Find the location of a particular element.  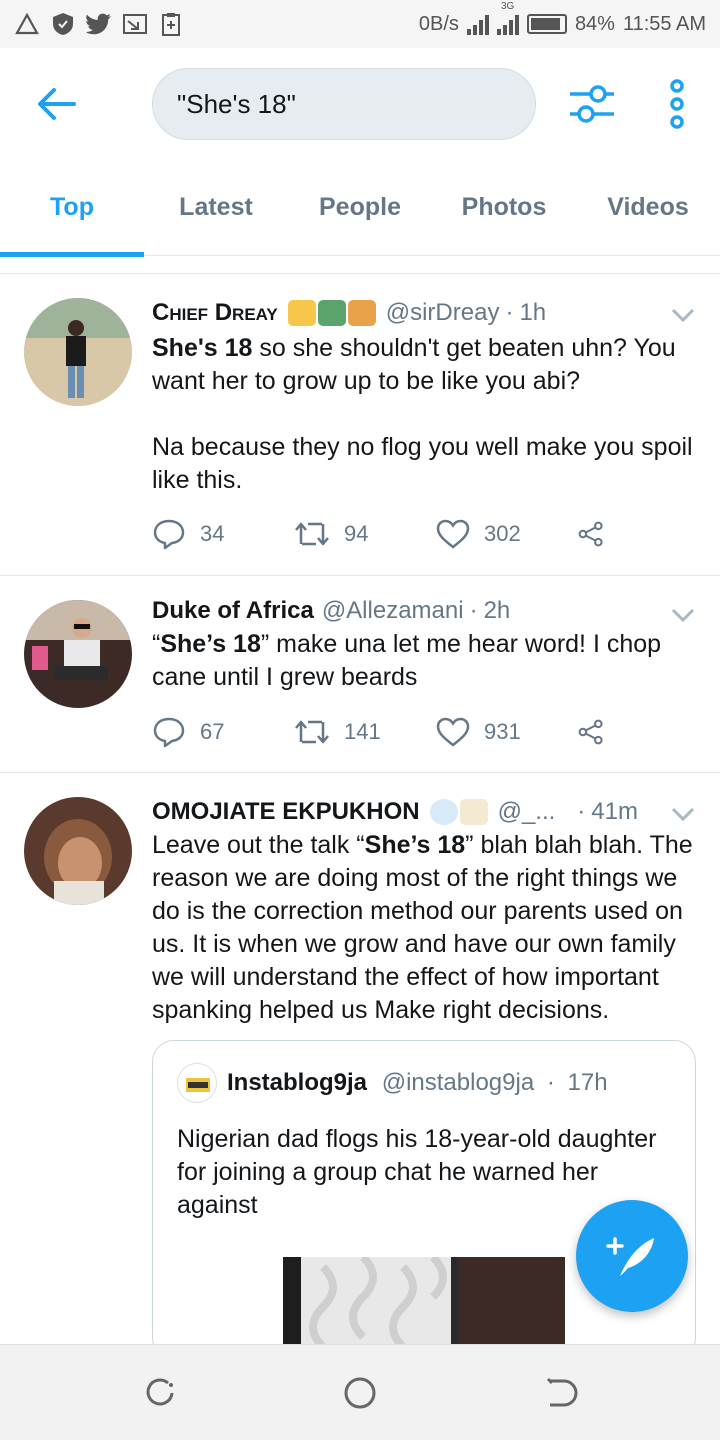

like-button: 302 is located at coordinates (507, 534).